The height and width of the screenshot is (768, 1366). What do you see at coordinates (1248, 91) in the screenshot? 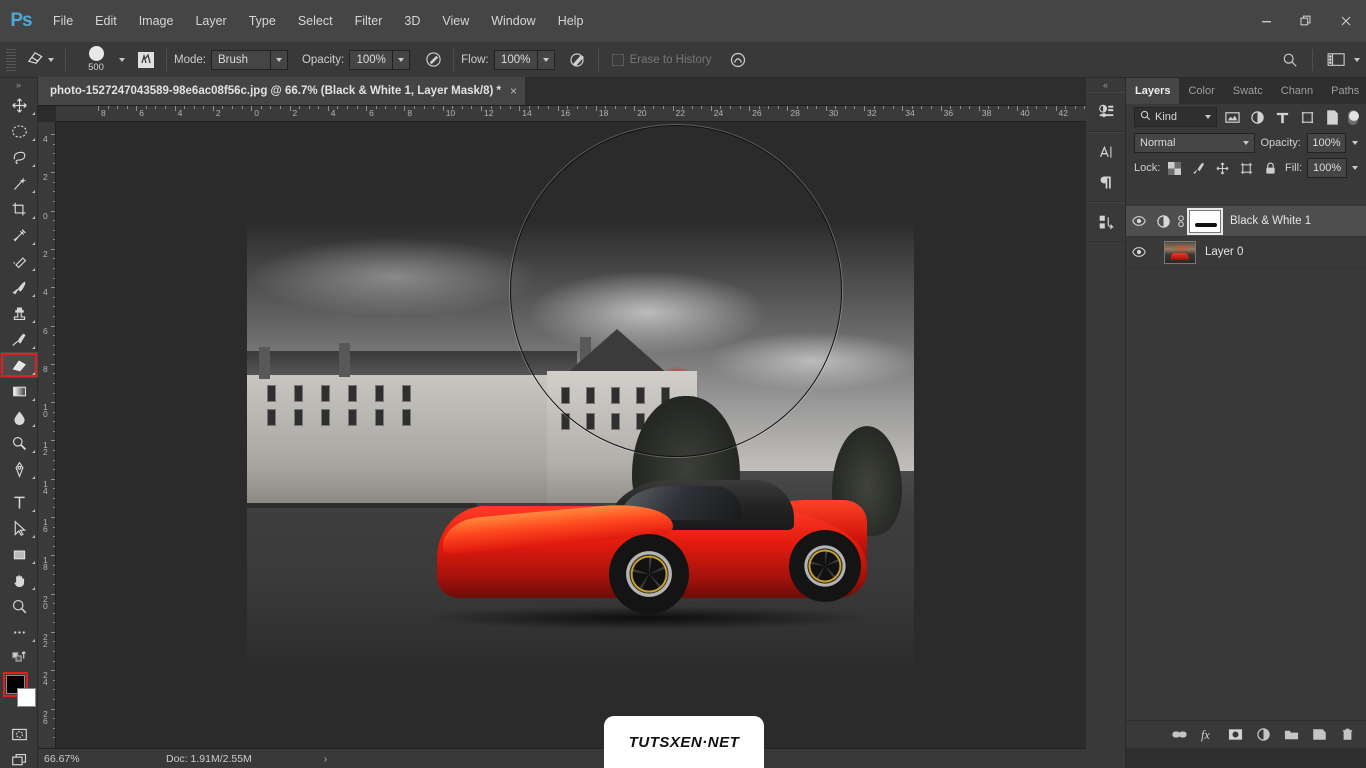
I see `tab-swatches: Swatc` at bounding box center [1248, 91].